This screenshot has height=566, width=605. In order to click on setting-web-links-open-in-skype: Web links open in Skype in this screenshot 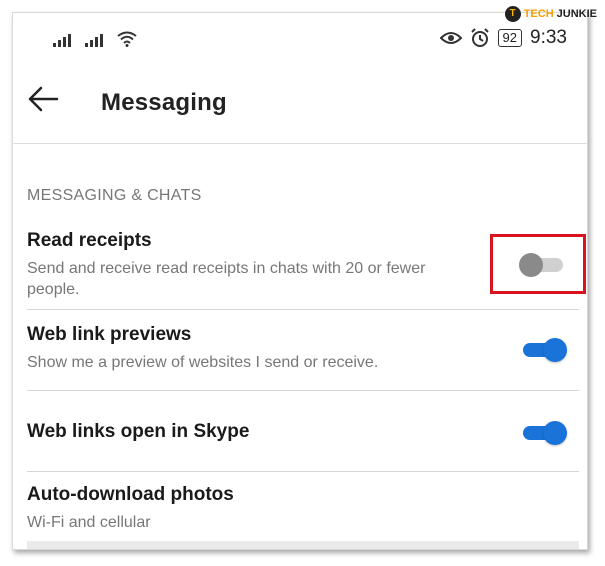, I will do `click(303, 432)`.